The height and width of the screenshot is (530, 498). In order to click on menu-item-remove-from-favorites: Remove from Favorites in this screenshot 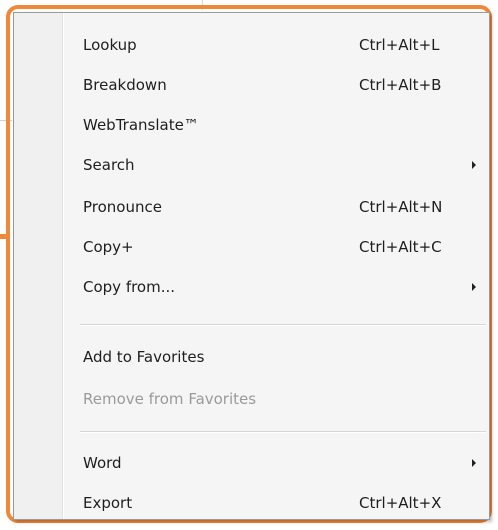, I will do `click(251, 399)`.